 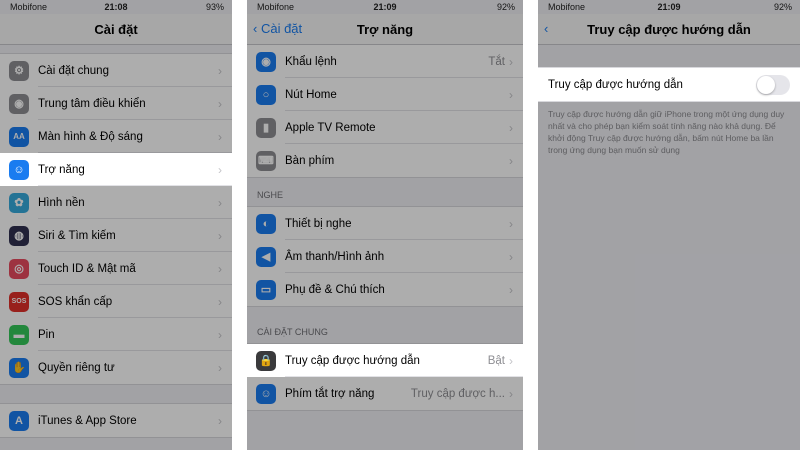 I want to click on list-item-value: Bật, so click(x=496, y=360).